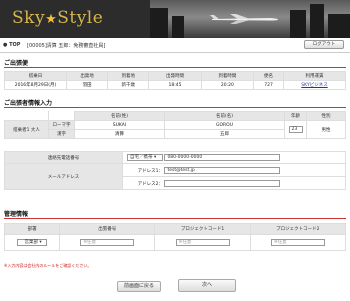 The height and width of the screenshot is (301, 350). I want to click on project-code1-input: ※任意, so click(202, 242).